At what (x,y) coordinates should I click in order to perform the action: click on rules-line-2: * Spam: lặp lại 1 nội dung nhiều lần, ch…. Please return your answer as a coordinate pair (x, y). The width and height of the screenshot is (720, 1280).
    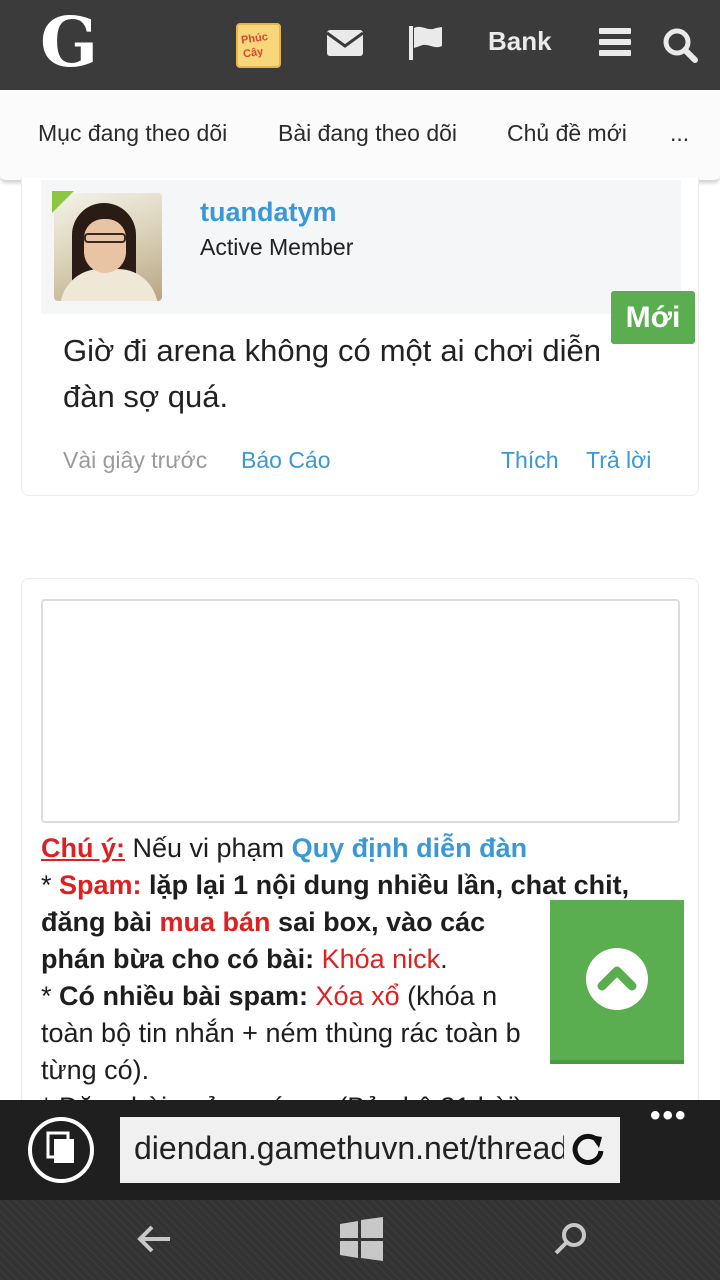
    Looking at the image, I should click on (361, 885).